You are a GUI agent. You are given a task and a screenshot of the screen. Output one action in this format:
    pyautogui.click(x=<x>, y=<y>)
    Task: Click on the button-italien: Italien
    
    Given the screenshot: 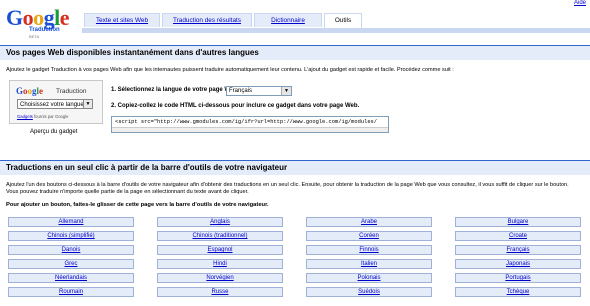 What is the action you would take?
    pyautogui.click(x=369, y=264)
    